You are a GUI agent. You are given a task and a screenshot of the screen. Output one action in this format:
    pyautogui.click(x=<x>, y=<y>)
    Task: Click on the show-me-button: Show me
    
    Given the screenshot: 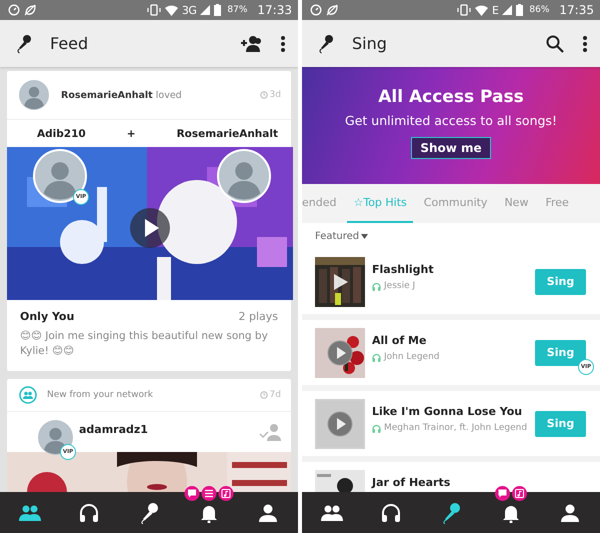 What is the action you would take?
    pyautogui.click(x=451, y=148)
    